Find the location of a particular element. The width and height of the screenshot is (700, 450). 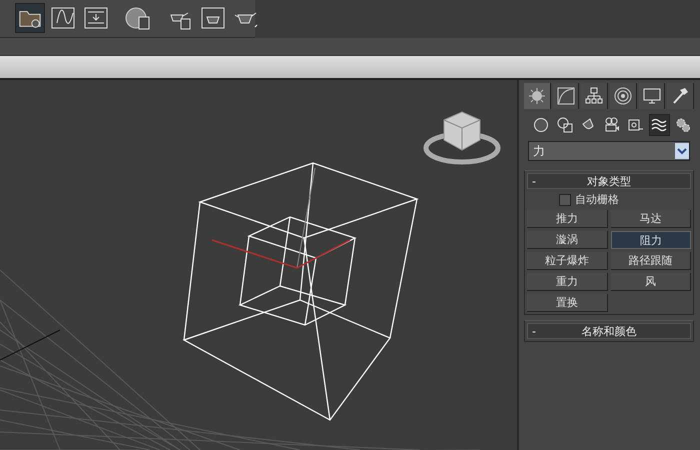

checker-sphere-icon is located at coordinates (138, 18).